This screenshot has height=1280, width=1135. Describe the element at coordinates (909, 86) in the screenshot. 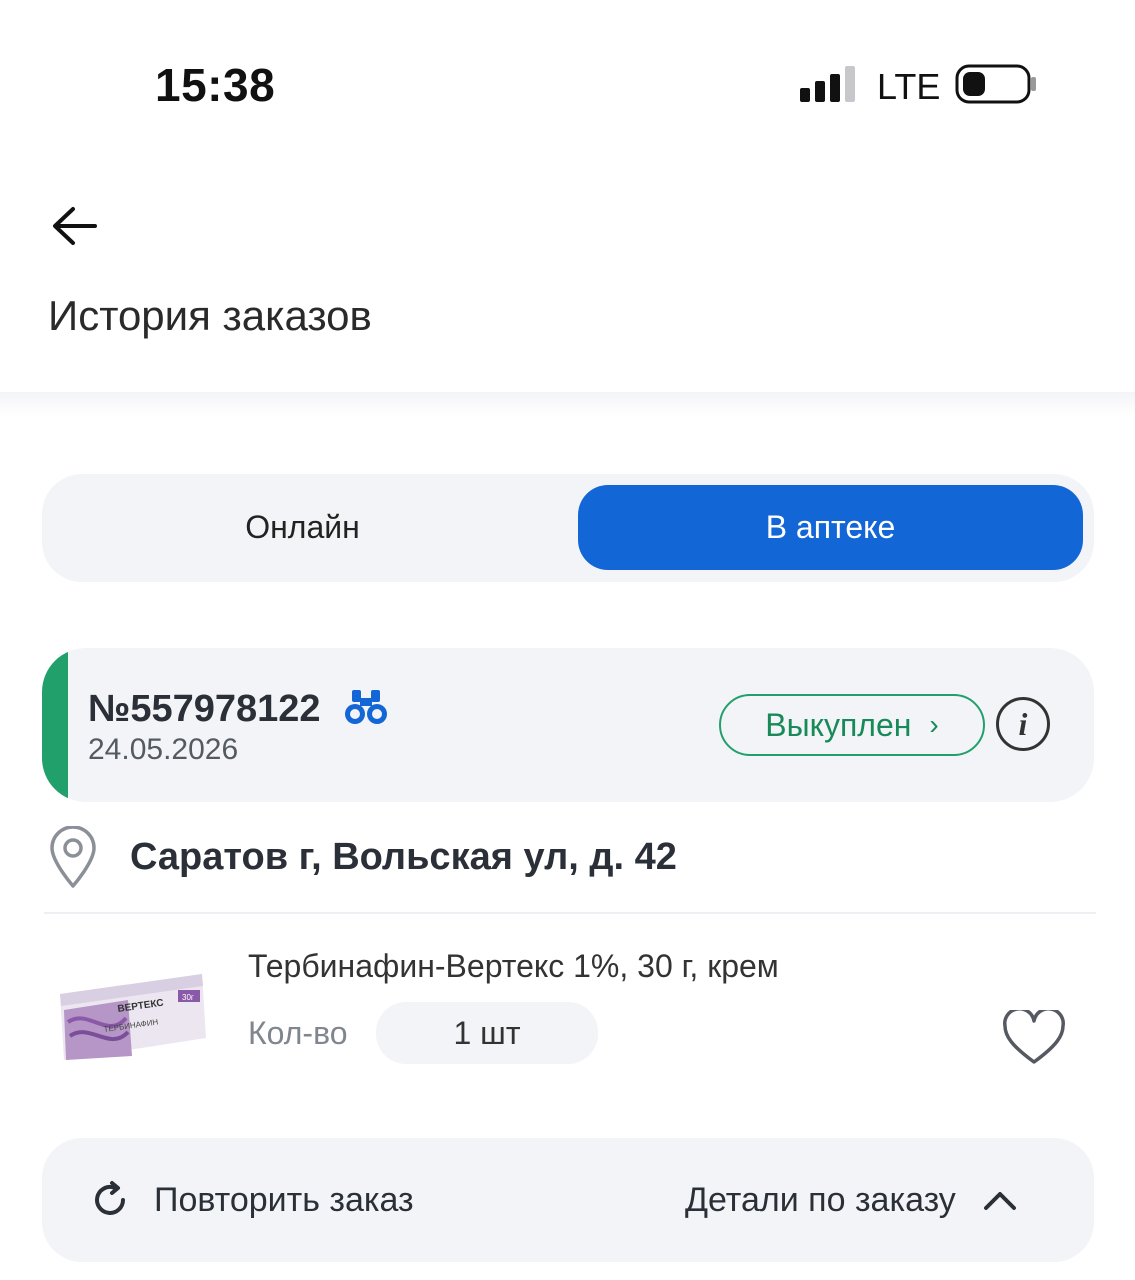

I see `network-type: LTE` at that location.